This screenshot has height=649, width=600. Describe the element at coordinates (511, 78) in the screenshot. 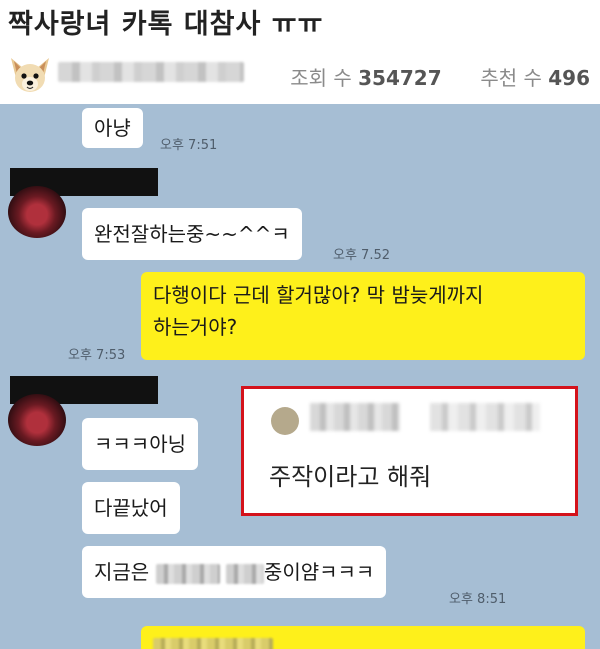

I see `recommend-label: 추천 수` at that location.